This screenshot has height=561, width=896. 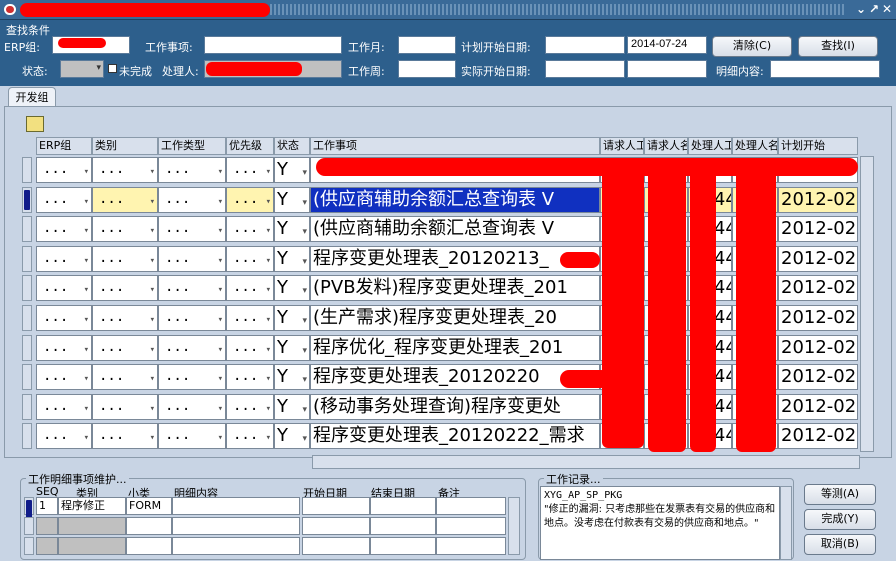 What do you see at coordinates (514, 526) in the screenshot?
I see `detail-scrollbar` at bounding box center [514, 526].